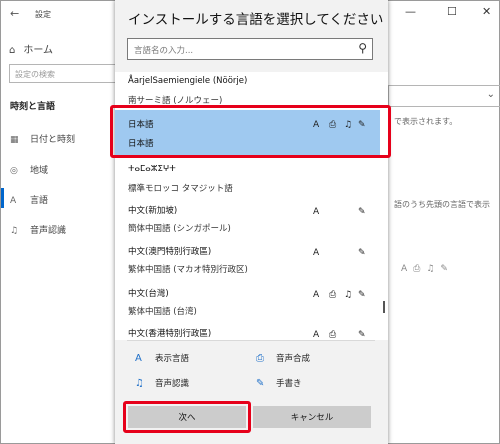 This screenshot has width=500, height=444. Describe the element at coordinates (247, 181) in the screenshot. I see `language-item: ⵜⴰⵎⴰⵣⵉⵖⵜ 標準モロッコ タマジット語` at that location.